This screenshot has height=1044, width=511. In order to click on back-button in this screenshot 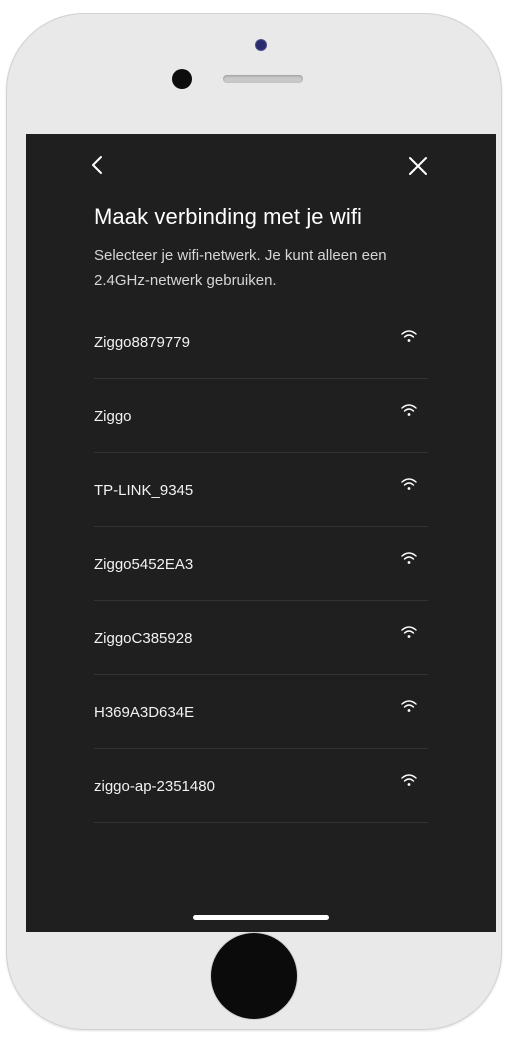, I will do `click(98, 165)`.